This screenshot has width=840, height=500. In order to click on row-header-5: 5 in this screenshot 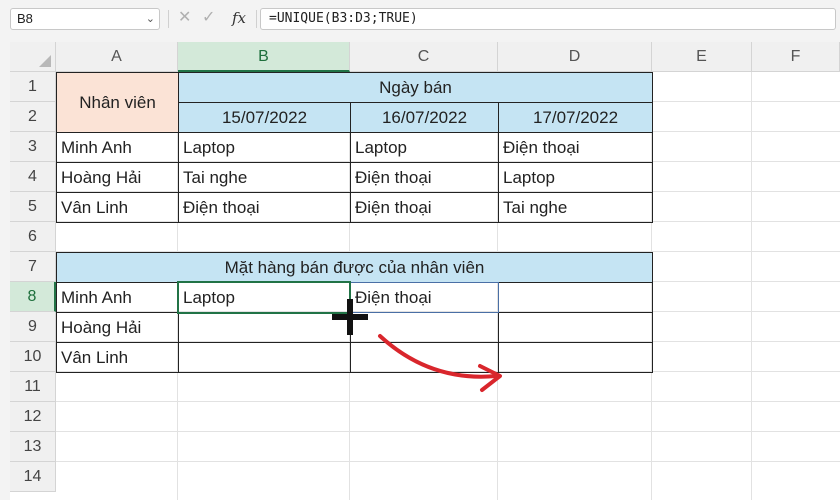, I will do `click(33, 207)`.